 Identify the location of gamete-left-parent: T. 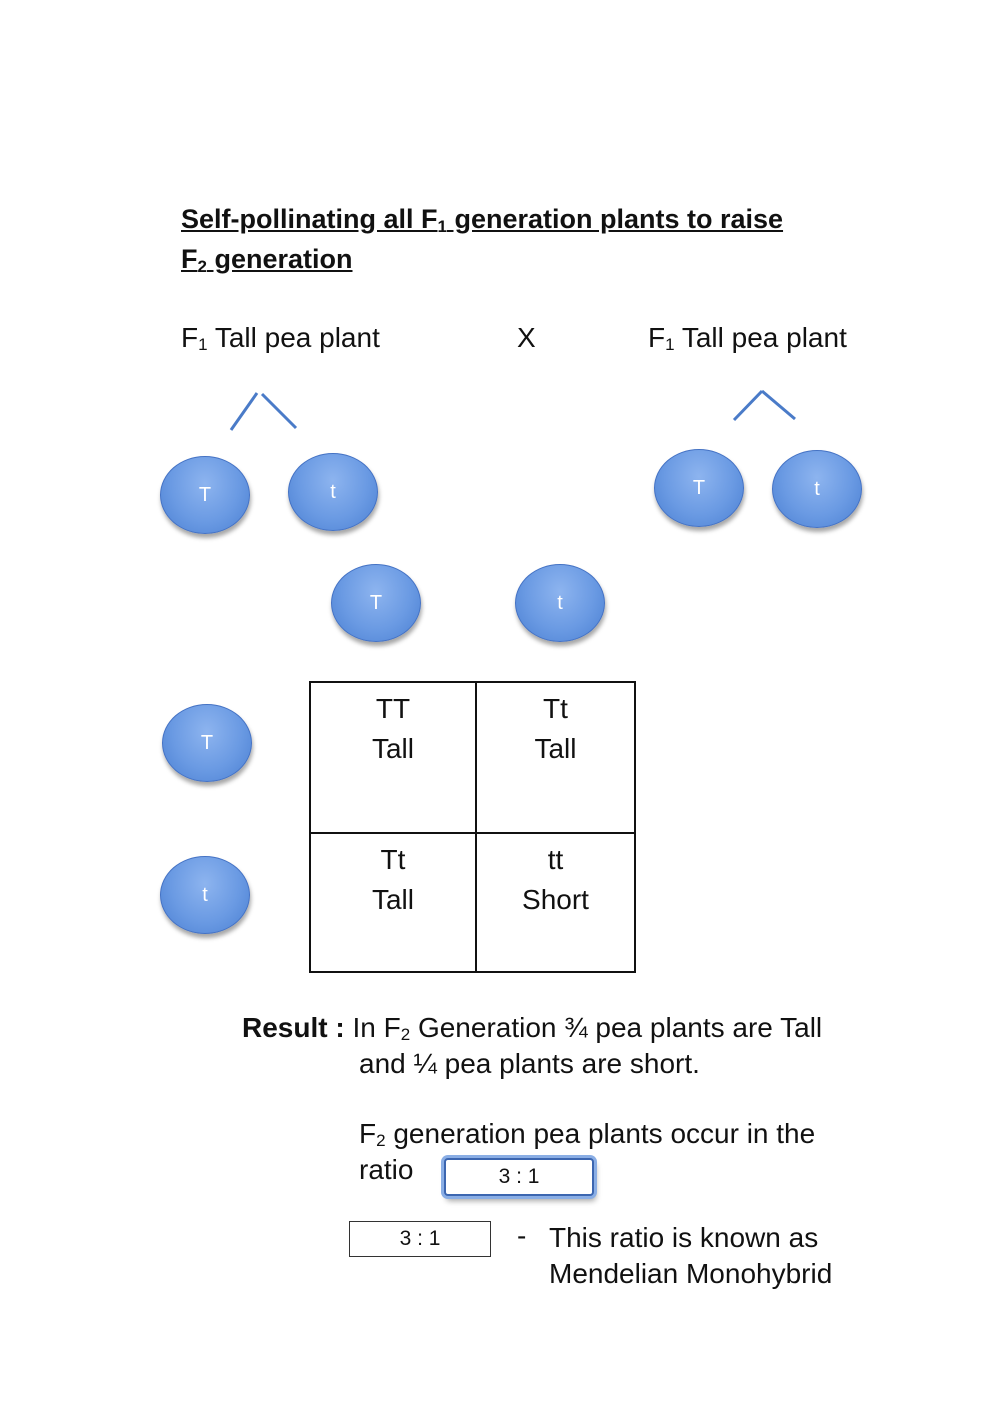
(205, 495).